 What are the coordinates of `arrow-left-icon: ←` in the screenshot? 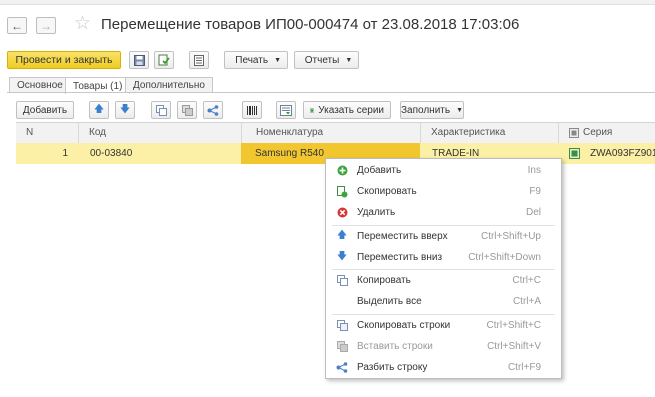 It's located at (17, 25).